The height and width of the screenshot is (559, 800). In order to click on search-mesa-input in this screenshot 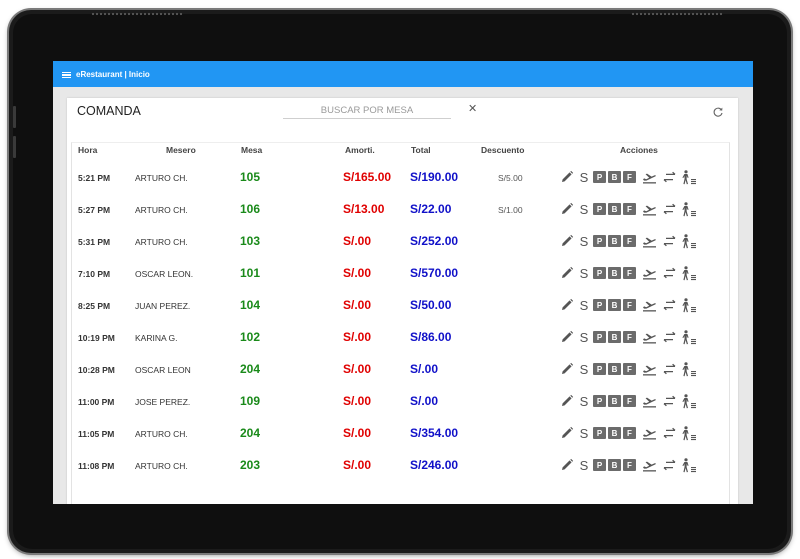, I will do `click(367, 111)`.